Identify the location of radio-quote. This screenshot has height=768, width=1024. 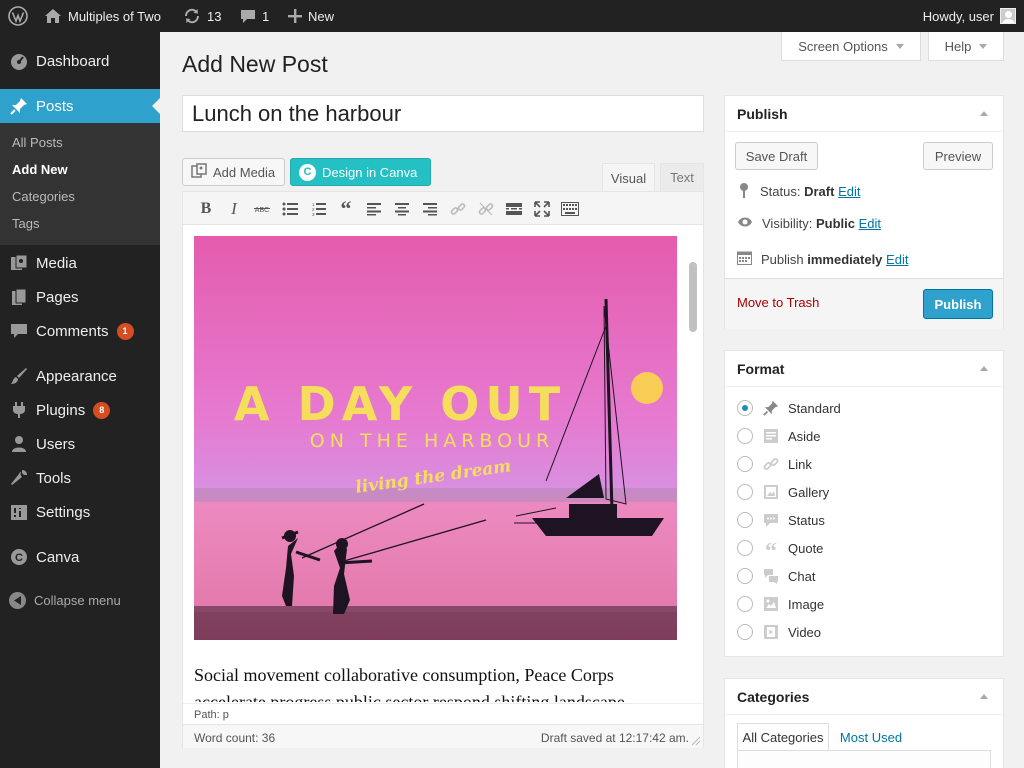
(745, 548).